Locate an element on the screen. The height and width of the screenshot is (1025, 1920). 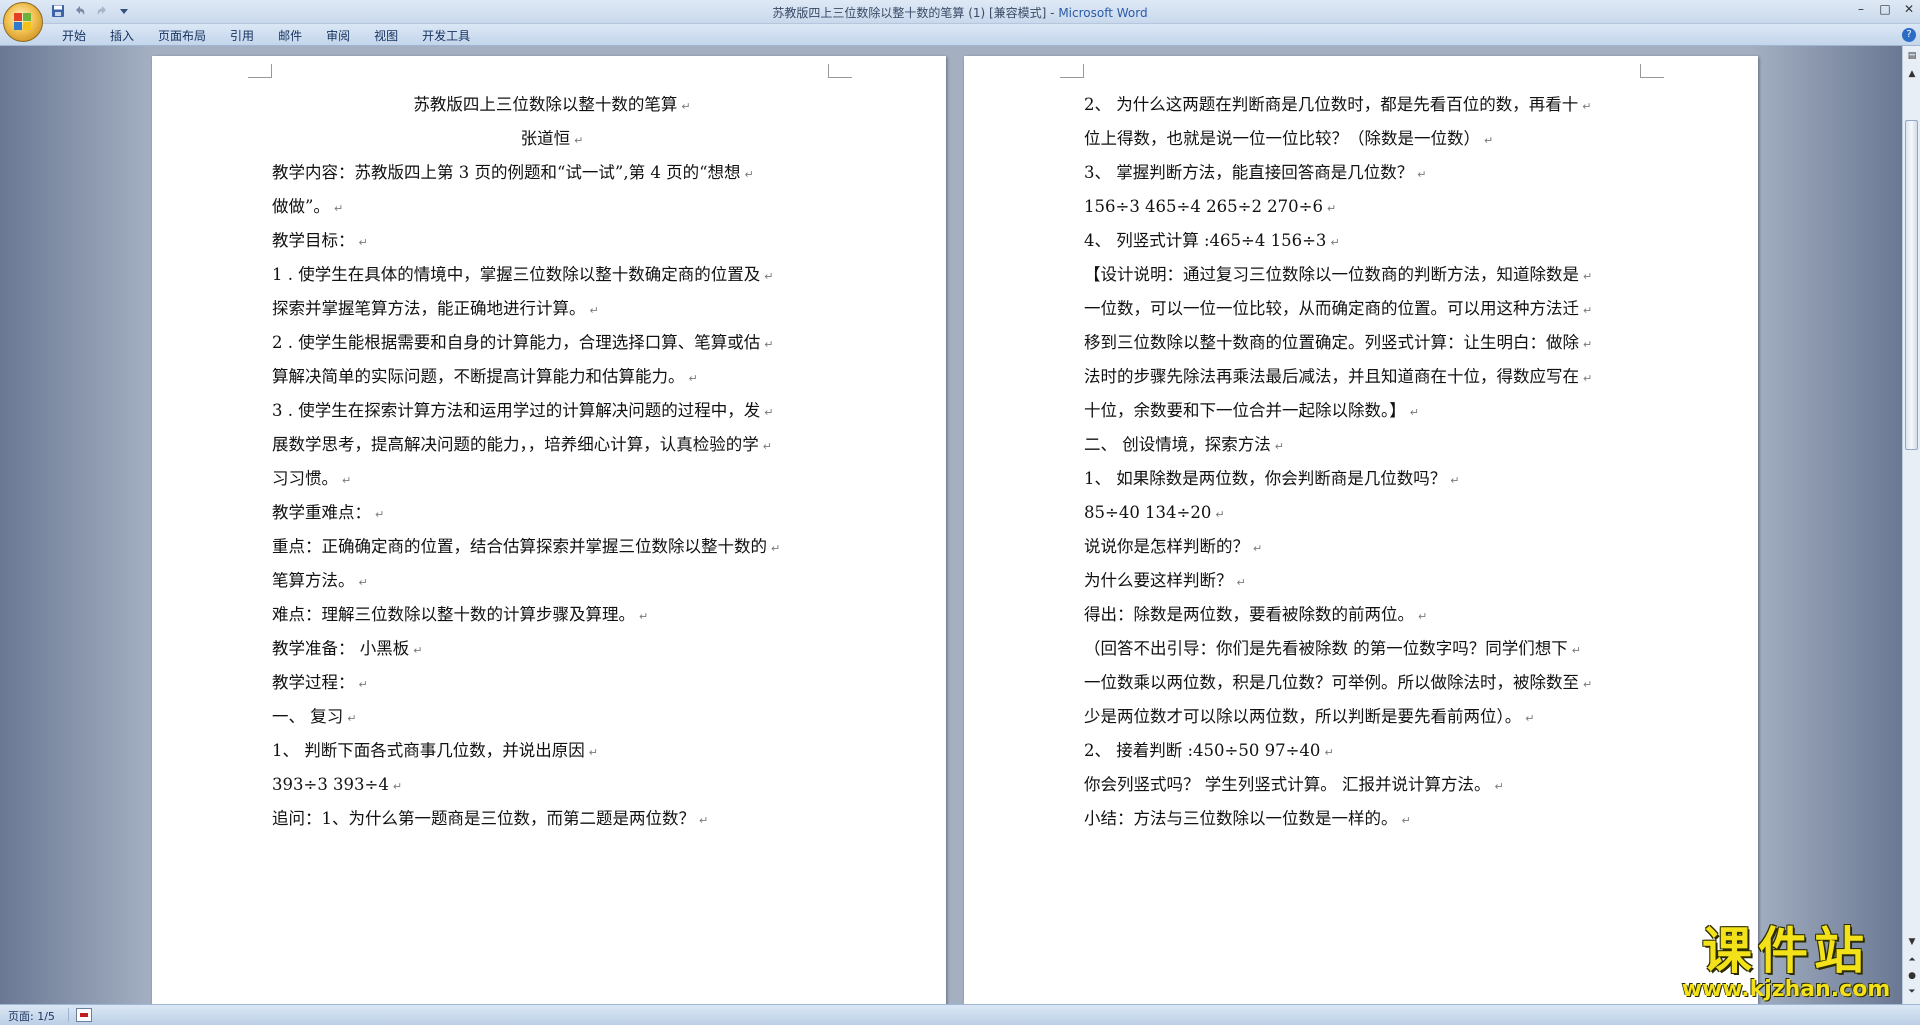
paragraph-line: 一位数乘以两位数，积是几位数？可举例。所以做除法时，被除数至 ↵ is located at coordinates (1365, 683).